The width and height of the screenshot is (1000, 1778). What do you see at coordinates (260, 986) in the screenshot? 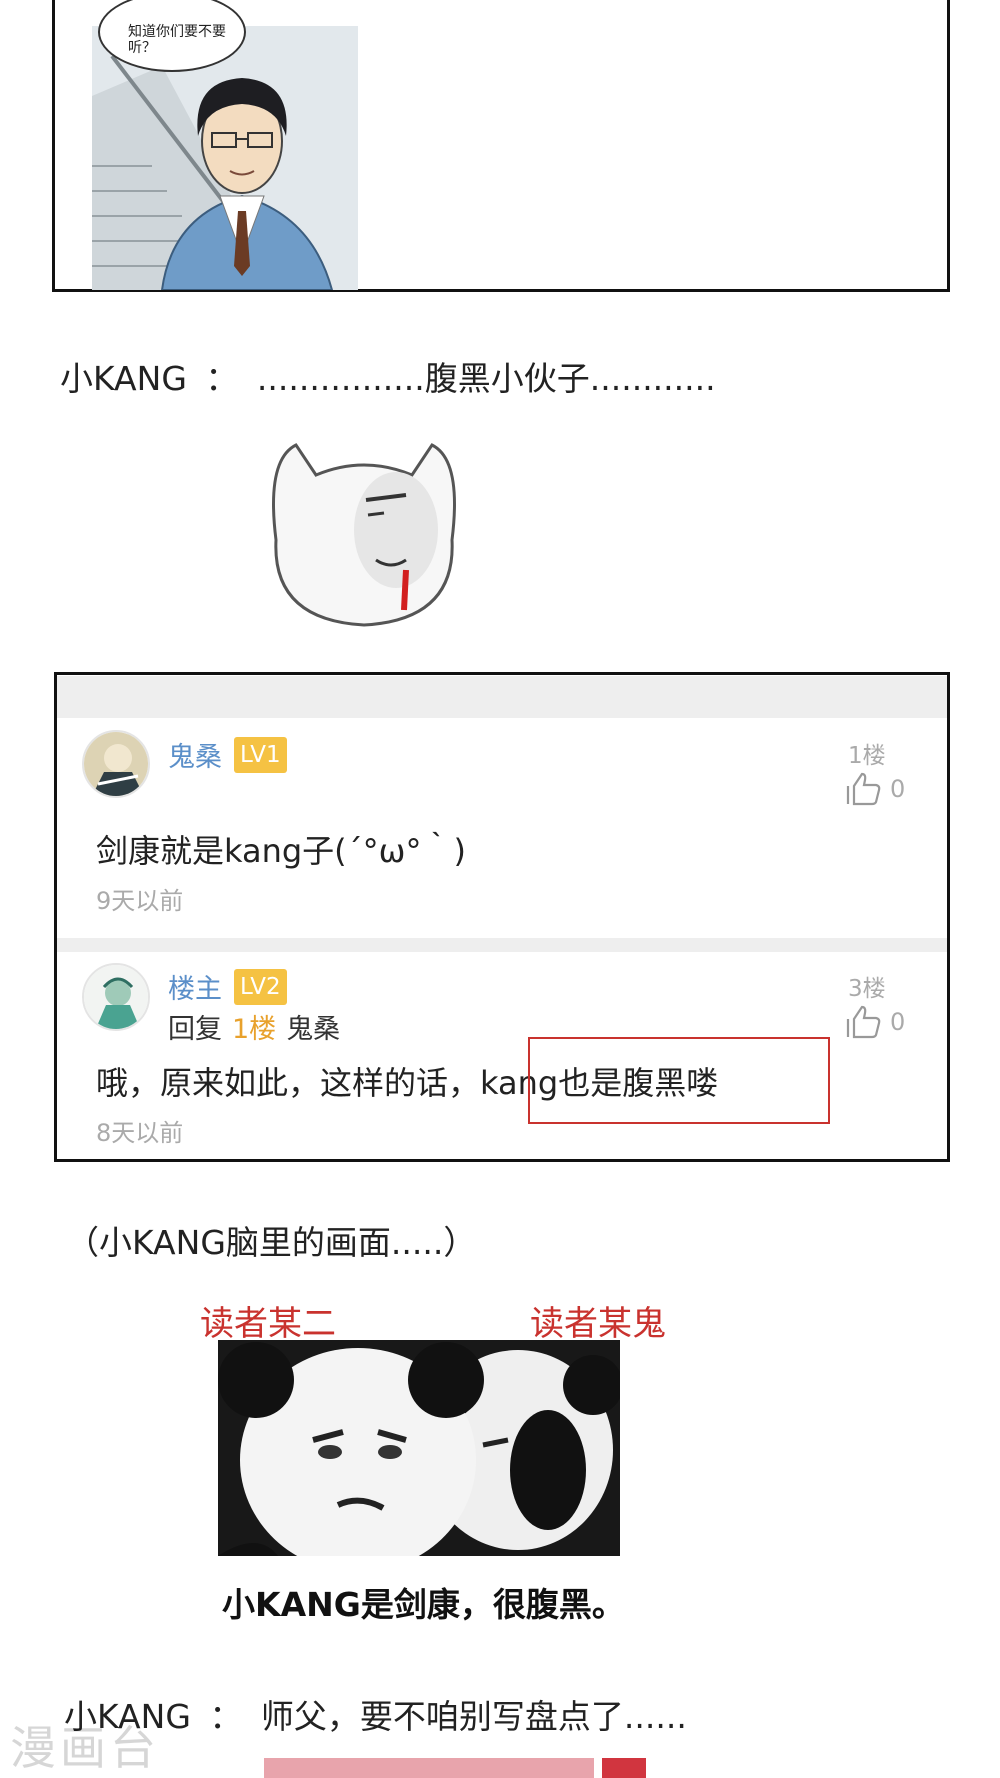
I see `level-badge: LV2` at bounding box center [260, 986].